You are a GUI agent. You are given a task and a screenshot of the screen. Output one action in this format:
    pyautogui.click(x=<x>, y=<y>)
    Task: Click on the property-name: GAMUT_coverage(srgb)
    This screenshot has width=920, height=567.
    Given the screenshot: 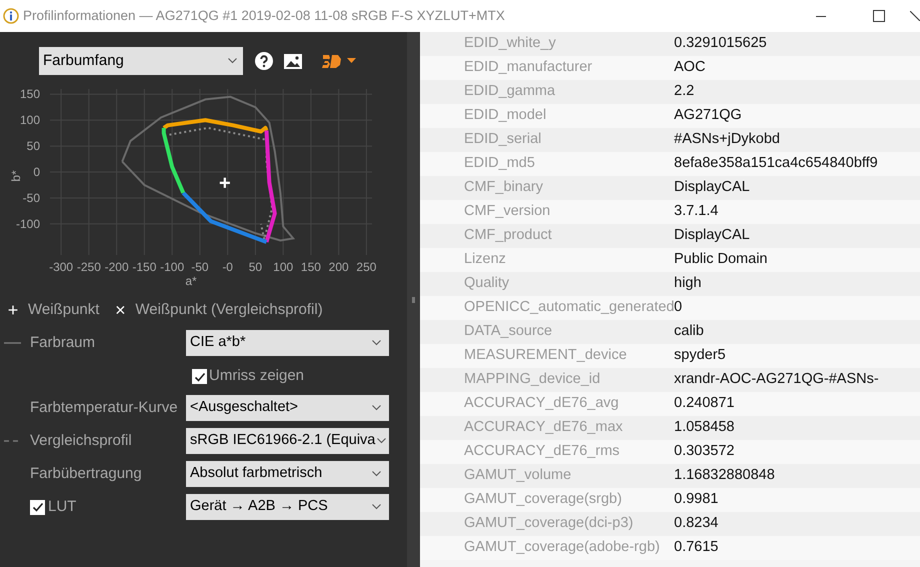 What is the action you would take?
    pyautogui.click(x=543, y=500)
    